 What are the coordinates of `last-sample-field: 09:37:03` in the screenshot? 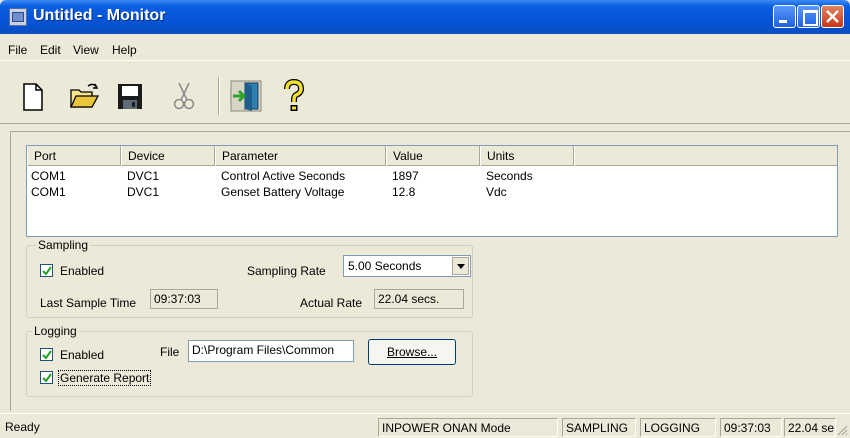 It's located at (184, 299).